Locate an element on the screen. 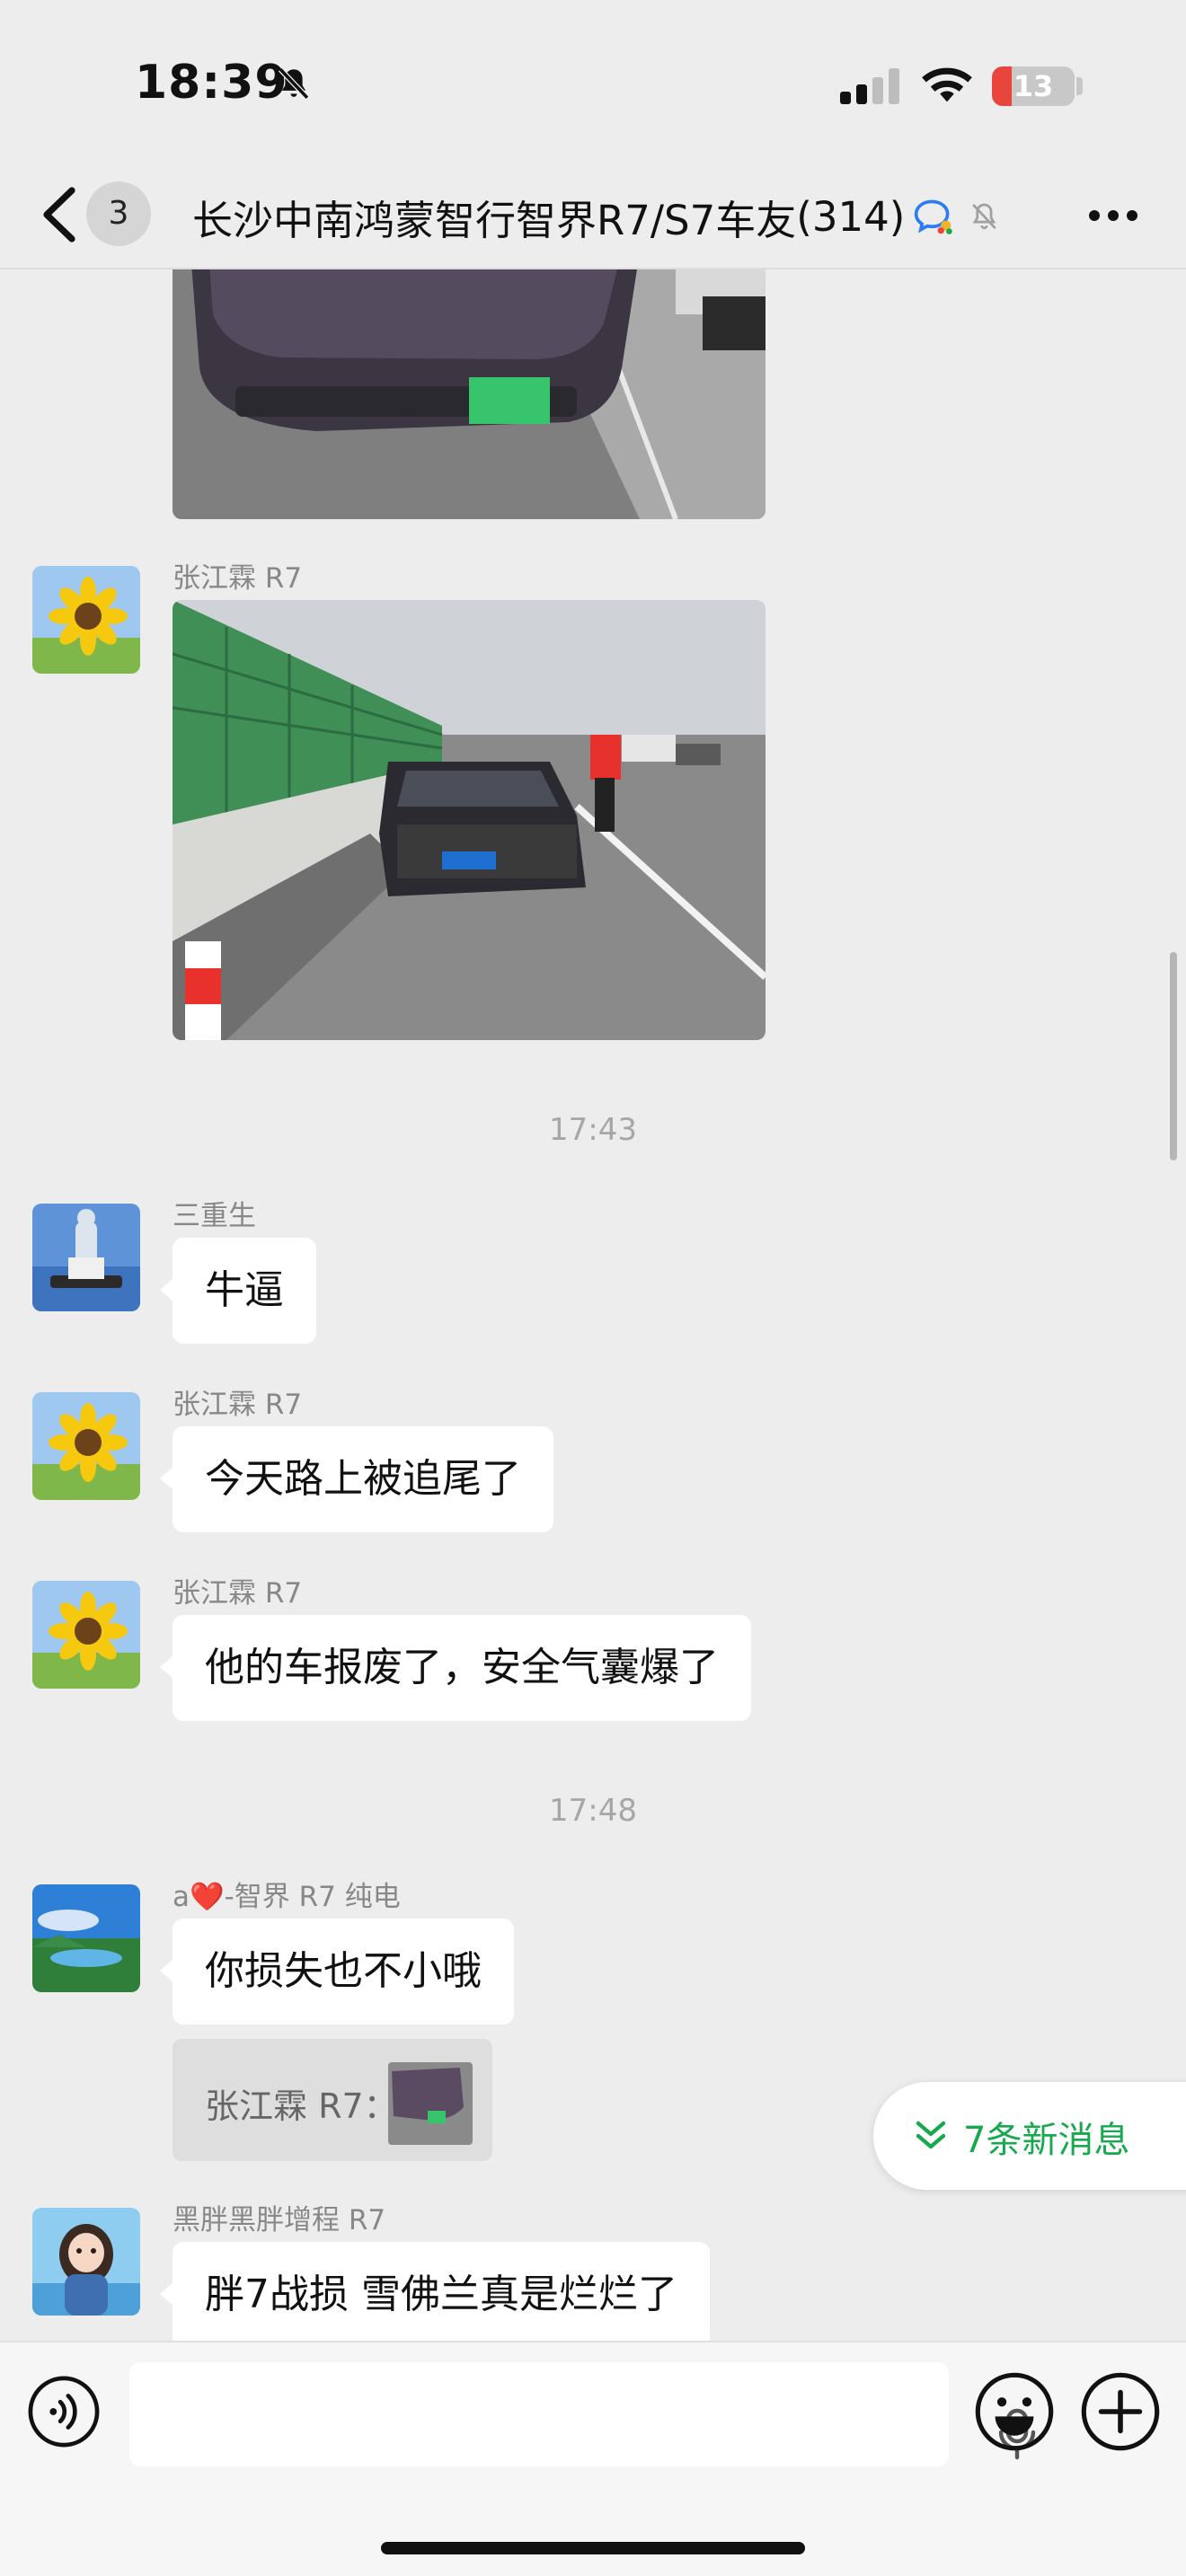 The image size is (1186, 2576). new-messages-button: 7条新消息 is located at coordinates (1029, 2136).